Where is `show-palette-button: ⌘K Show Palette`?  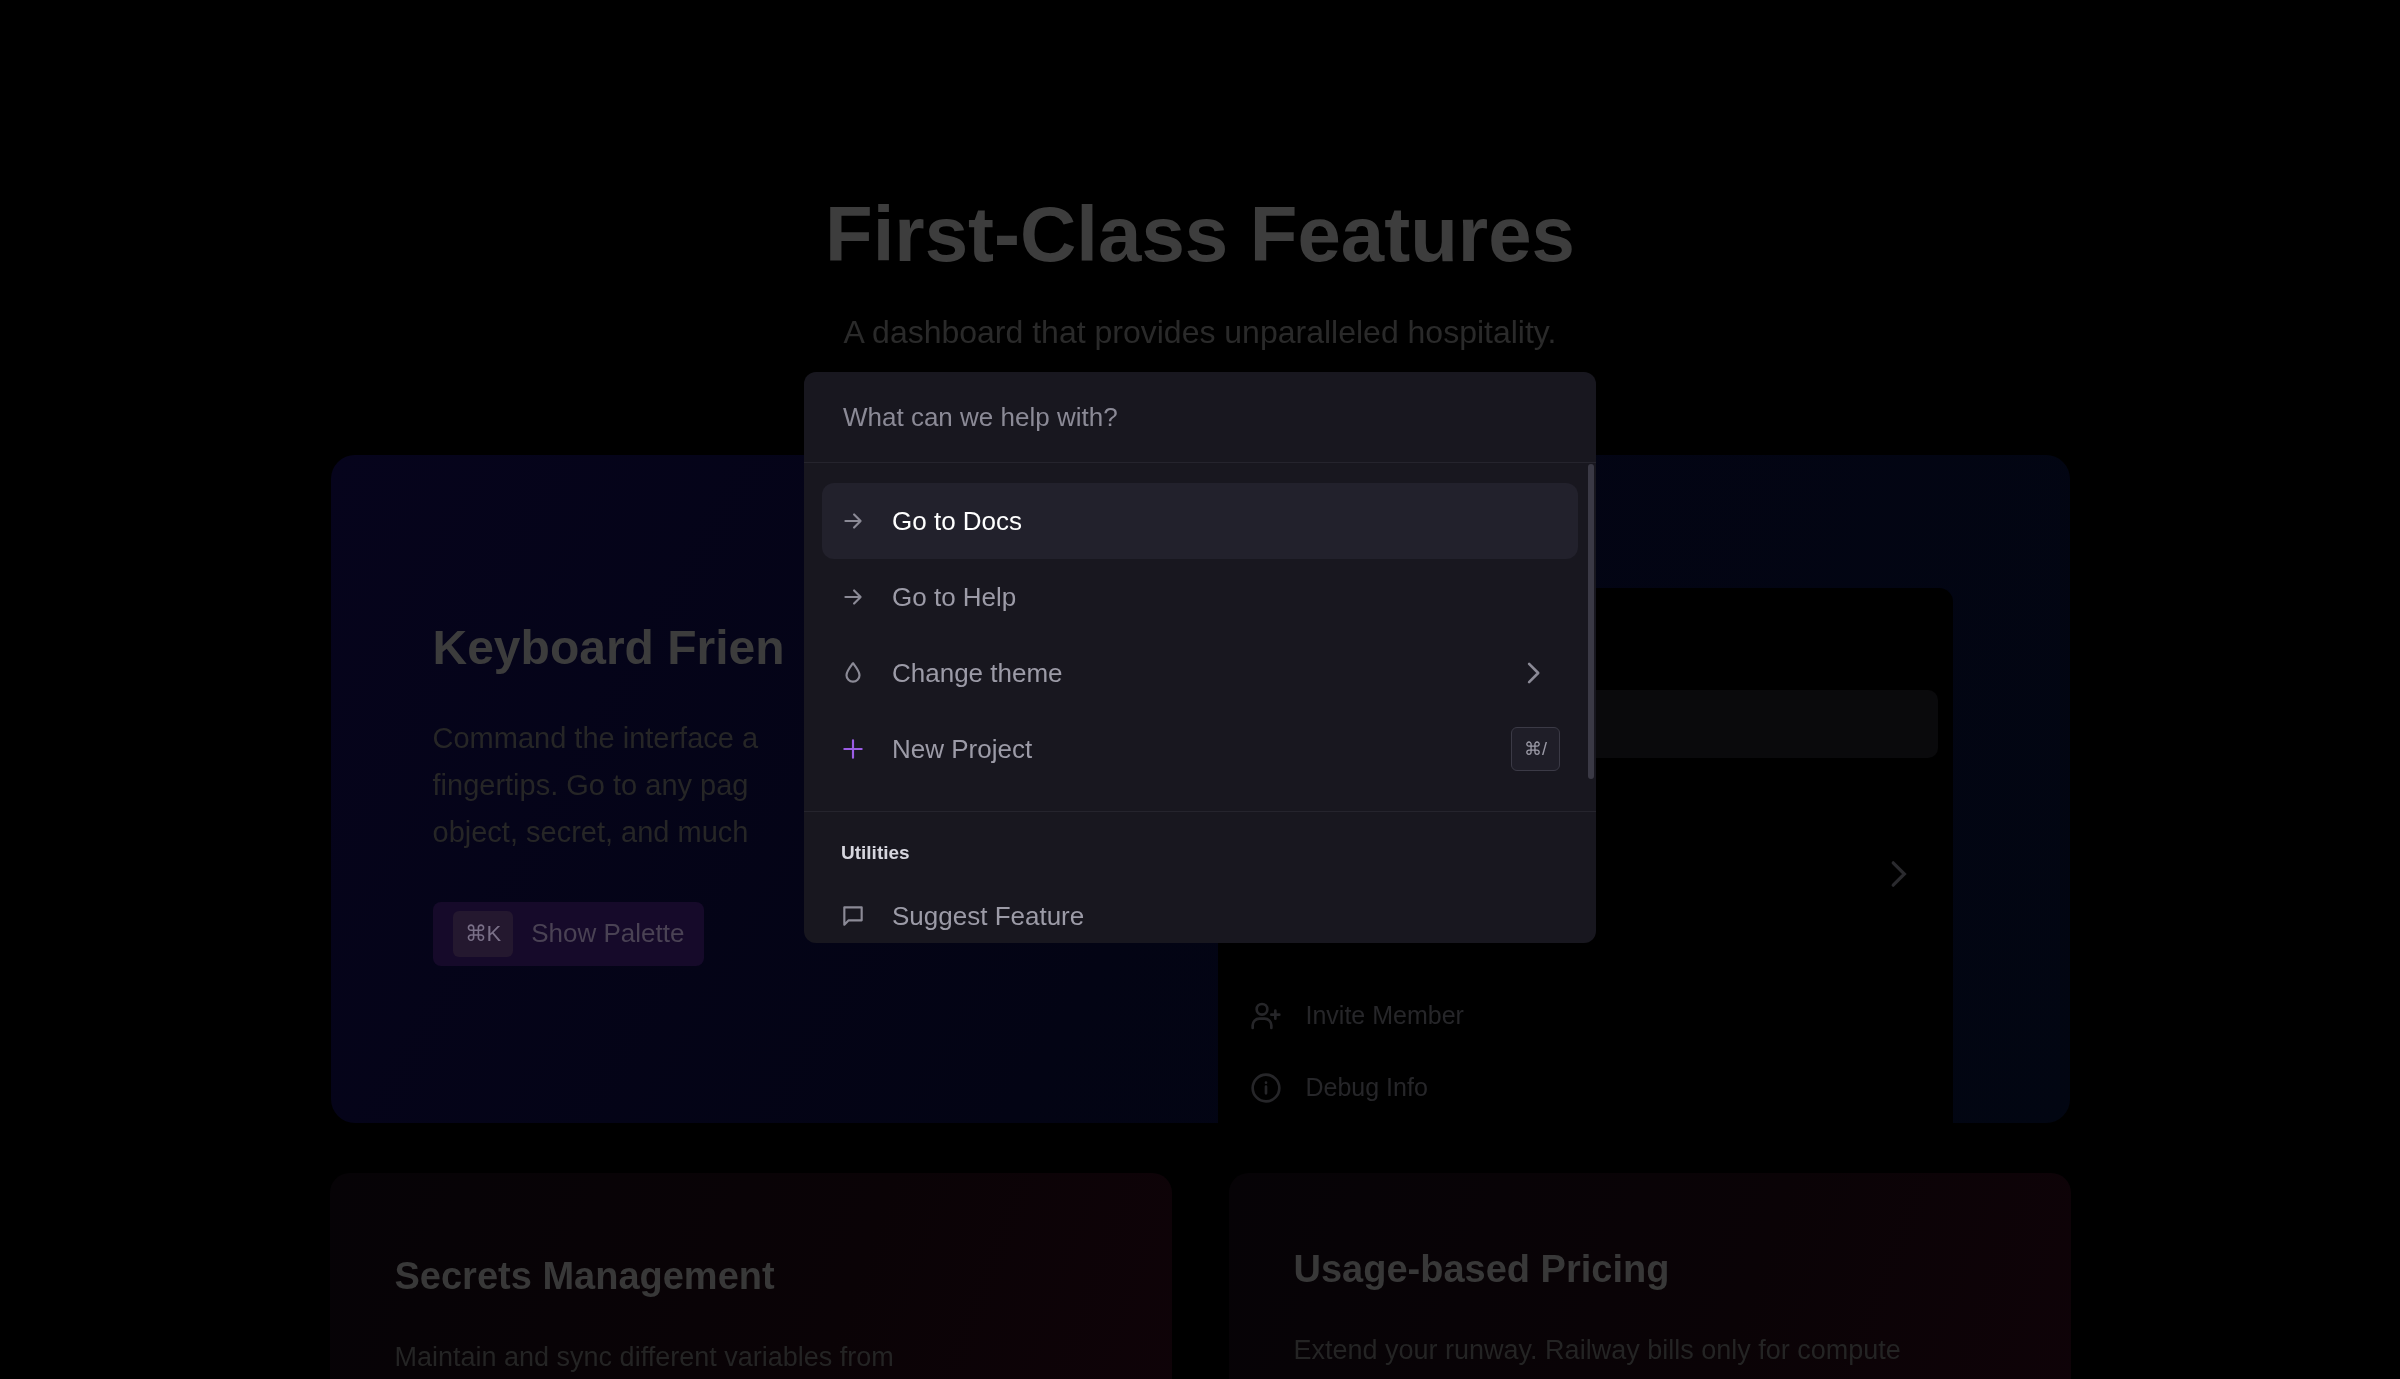 show-palette-button: ⌘K Show Palette is located at coordinates (568, 933).